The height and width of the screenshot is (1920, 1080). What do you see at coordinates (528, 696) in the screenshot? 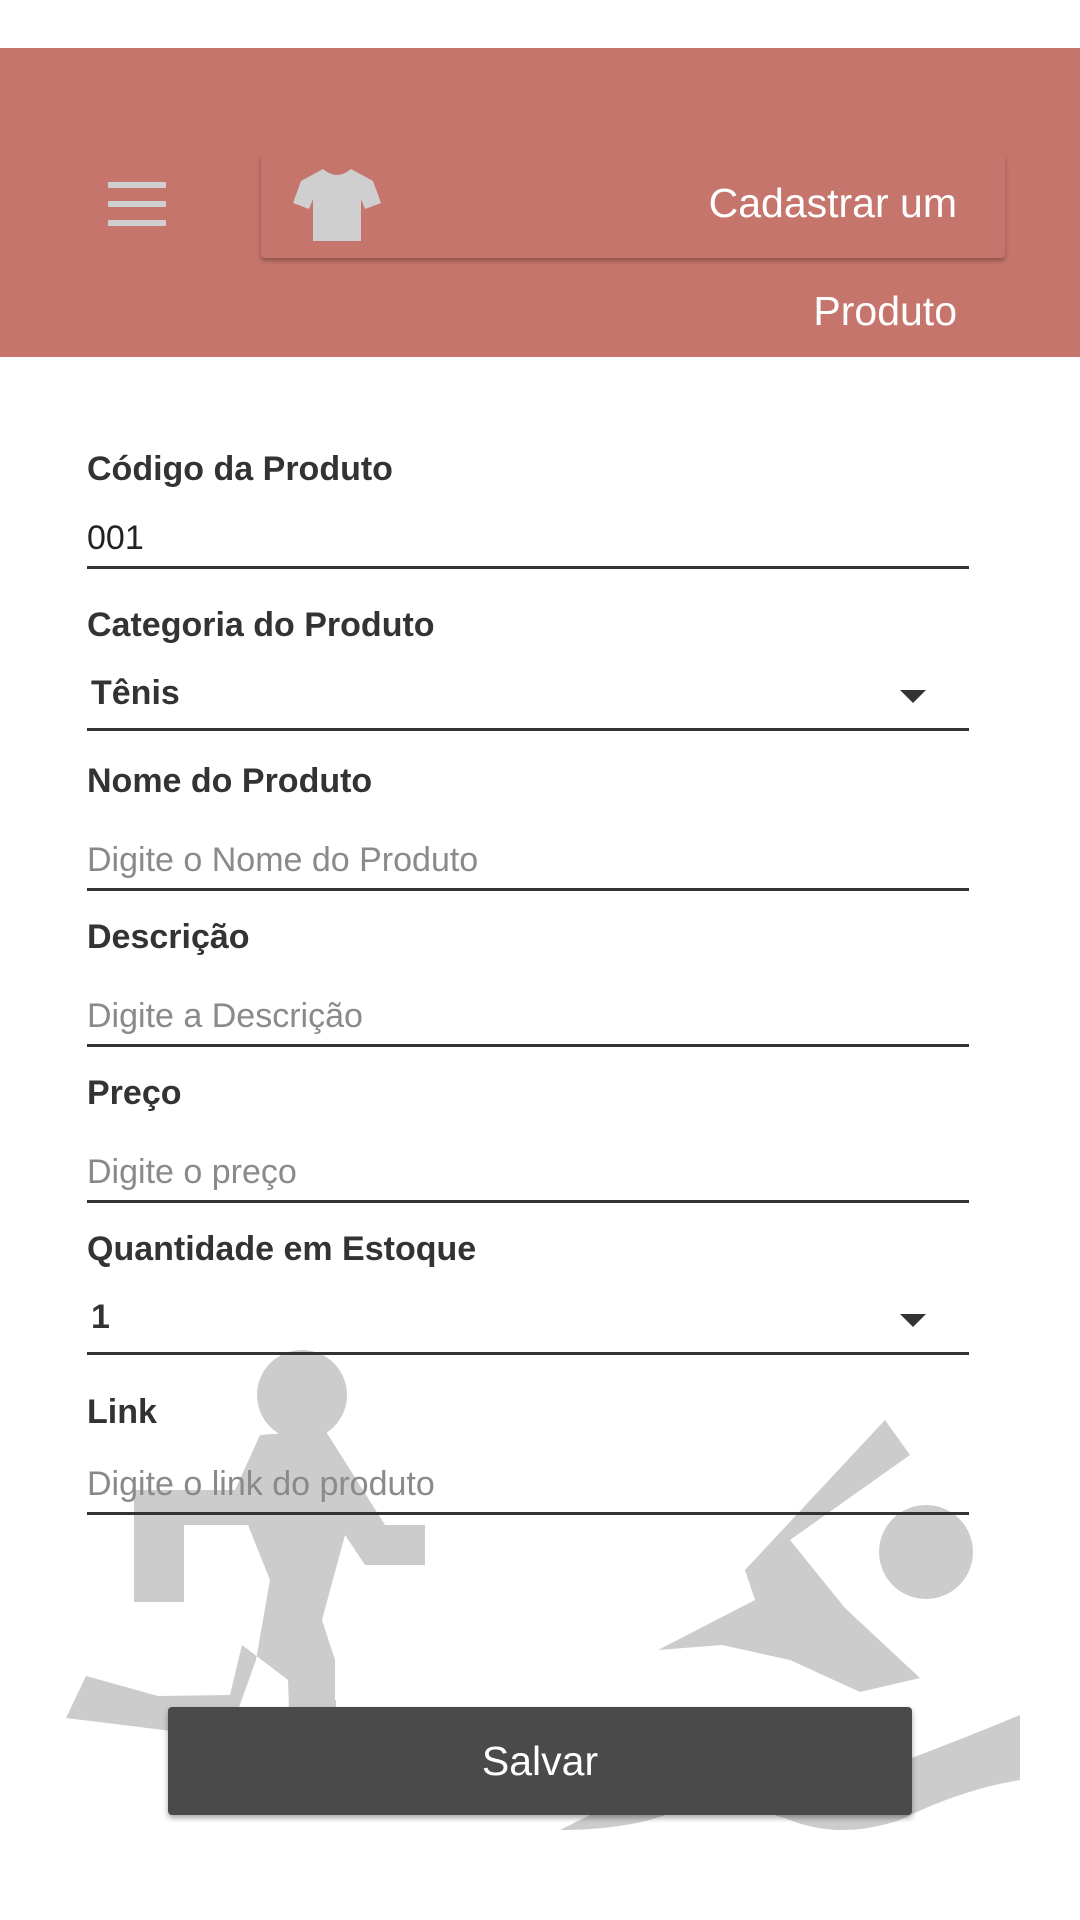
I see `categoria-select: Tênis` at bounding box center [528, 696].